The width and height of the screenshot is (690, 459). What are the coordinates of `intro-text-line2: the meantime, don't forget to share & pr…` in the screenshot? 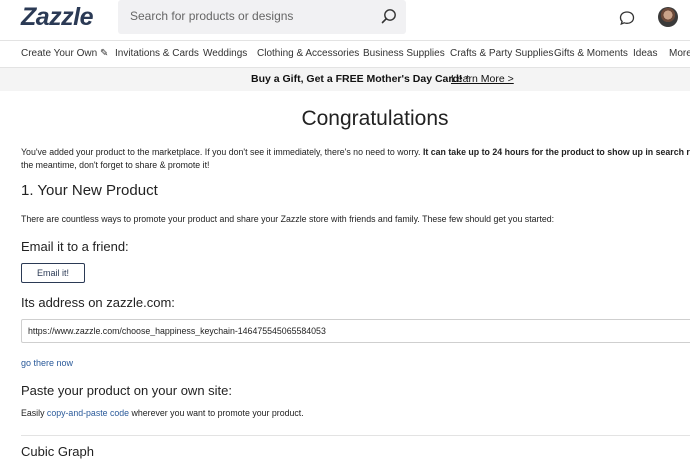 It's located at (115, 165).